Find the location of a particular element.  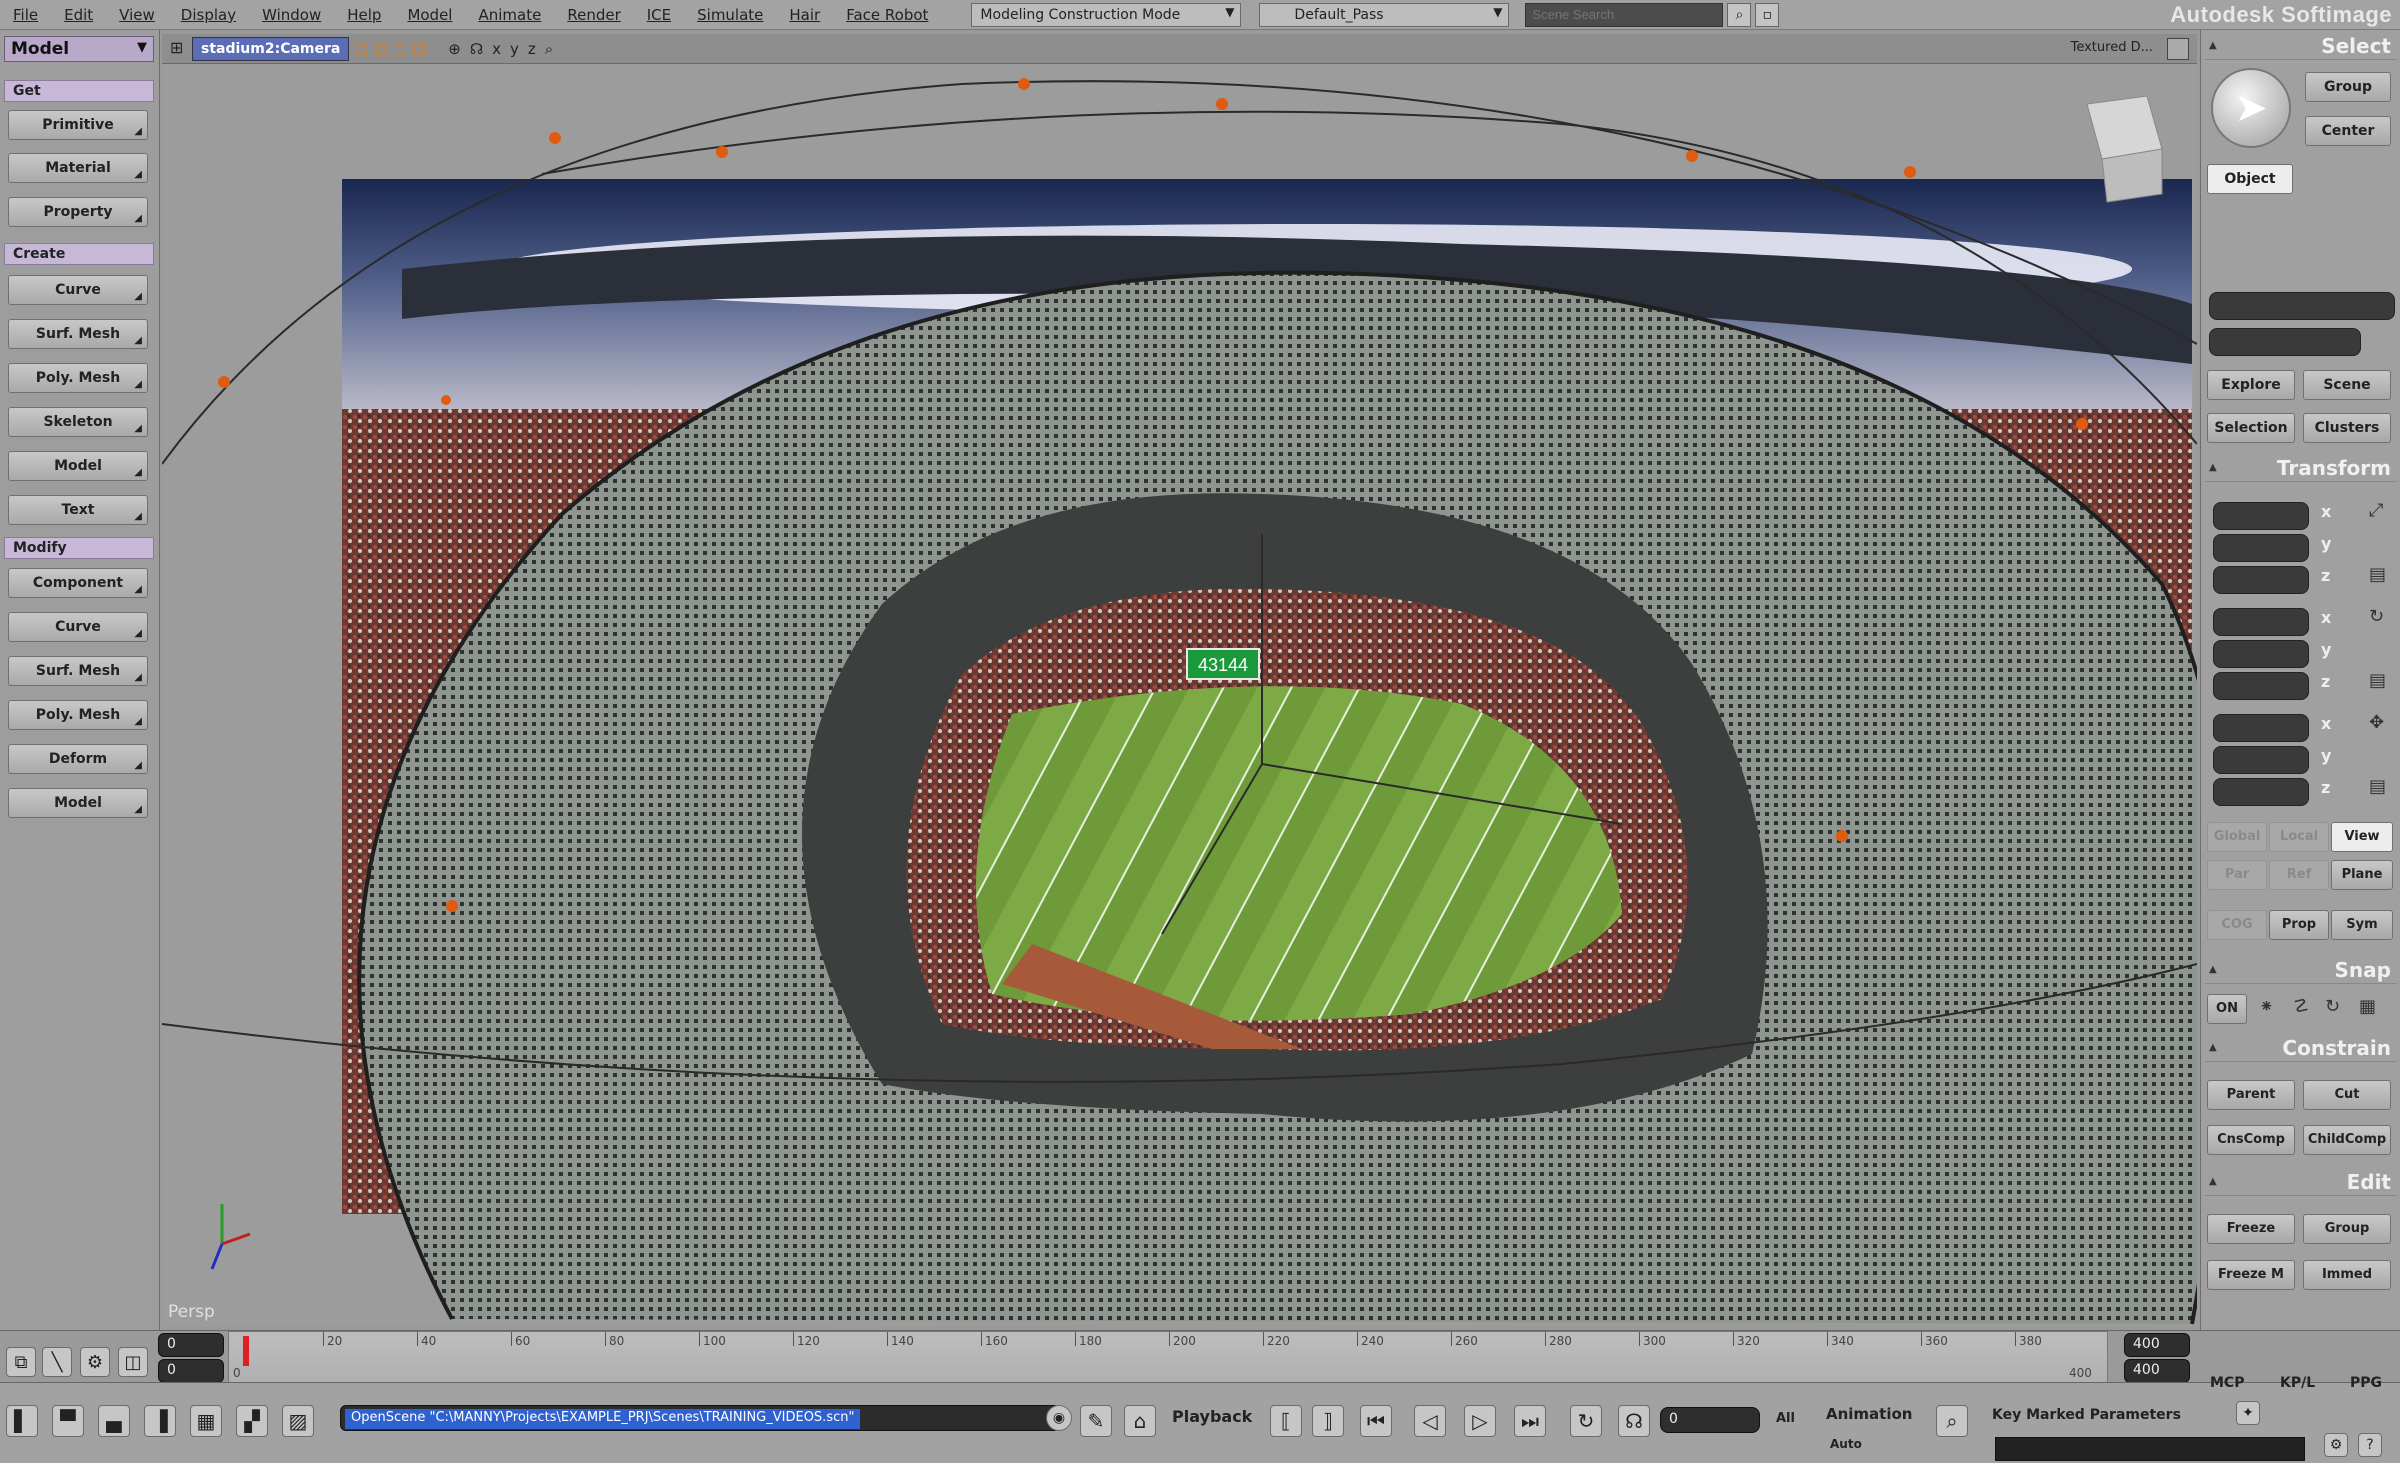

snap-grid-icon: ↻ is located at coordinates (2332, 1006).